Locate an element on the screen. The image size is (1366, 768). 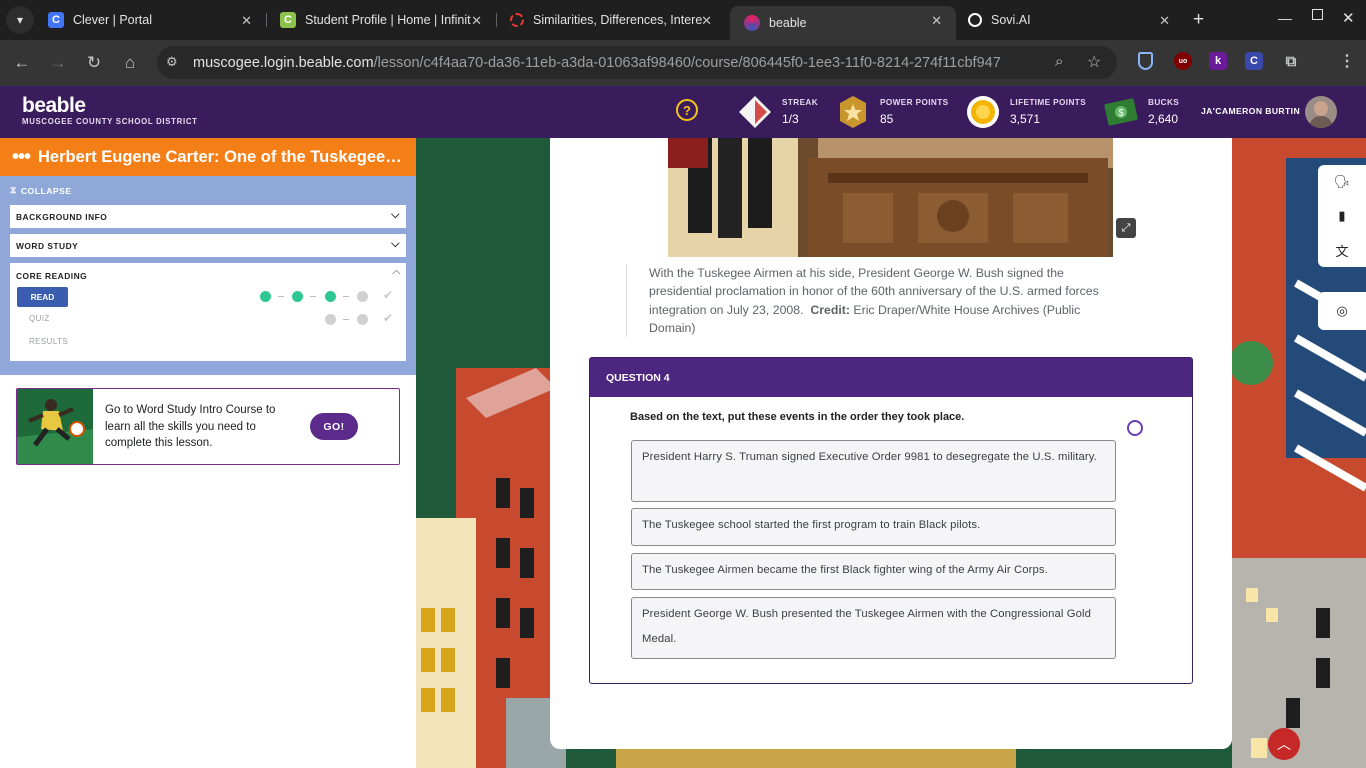
zoom-icon: ⌕ is located at coordinates (1059, 61).